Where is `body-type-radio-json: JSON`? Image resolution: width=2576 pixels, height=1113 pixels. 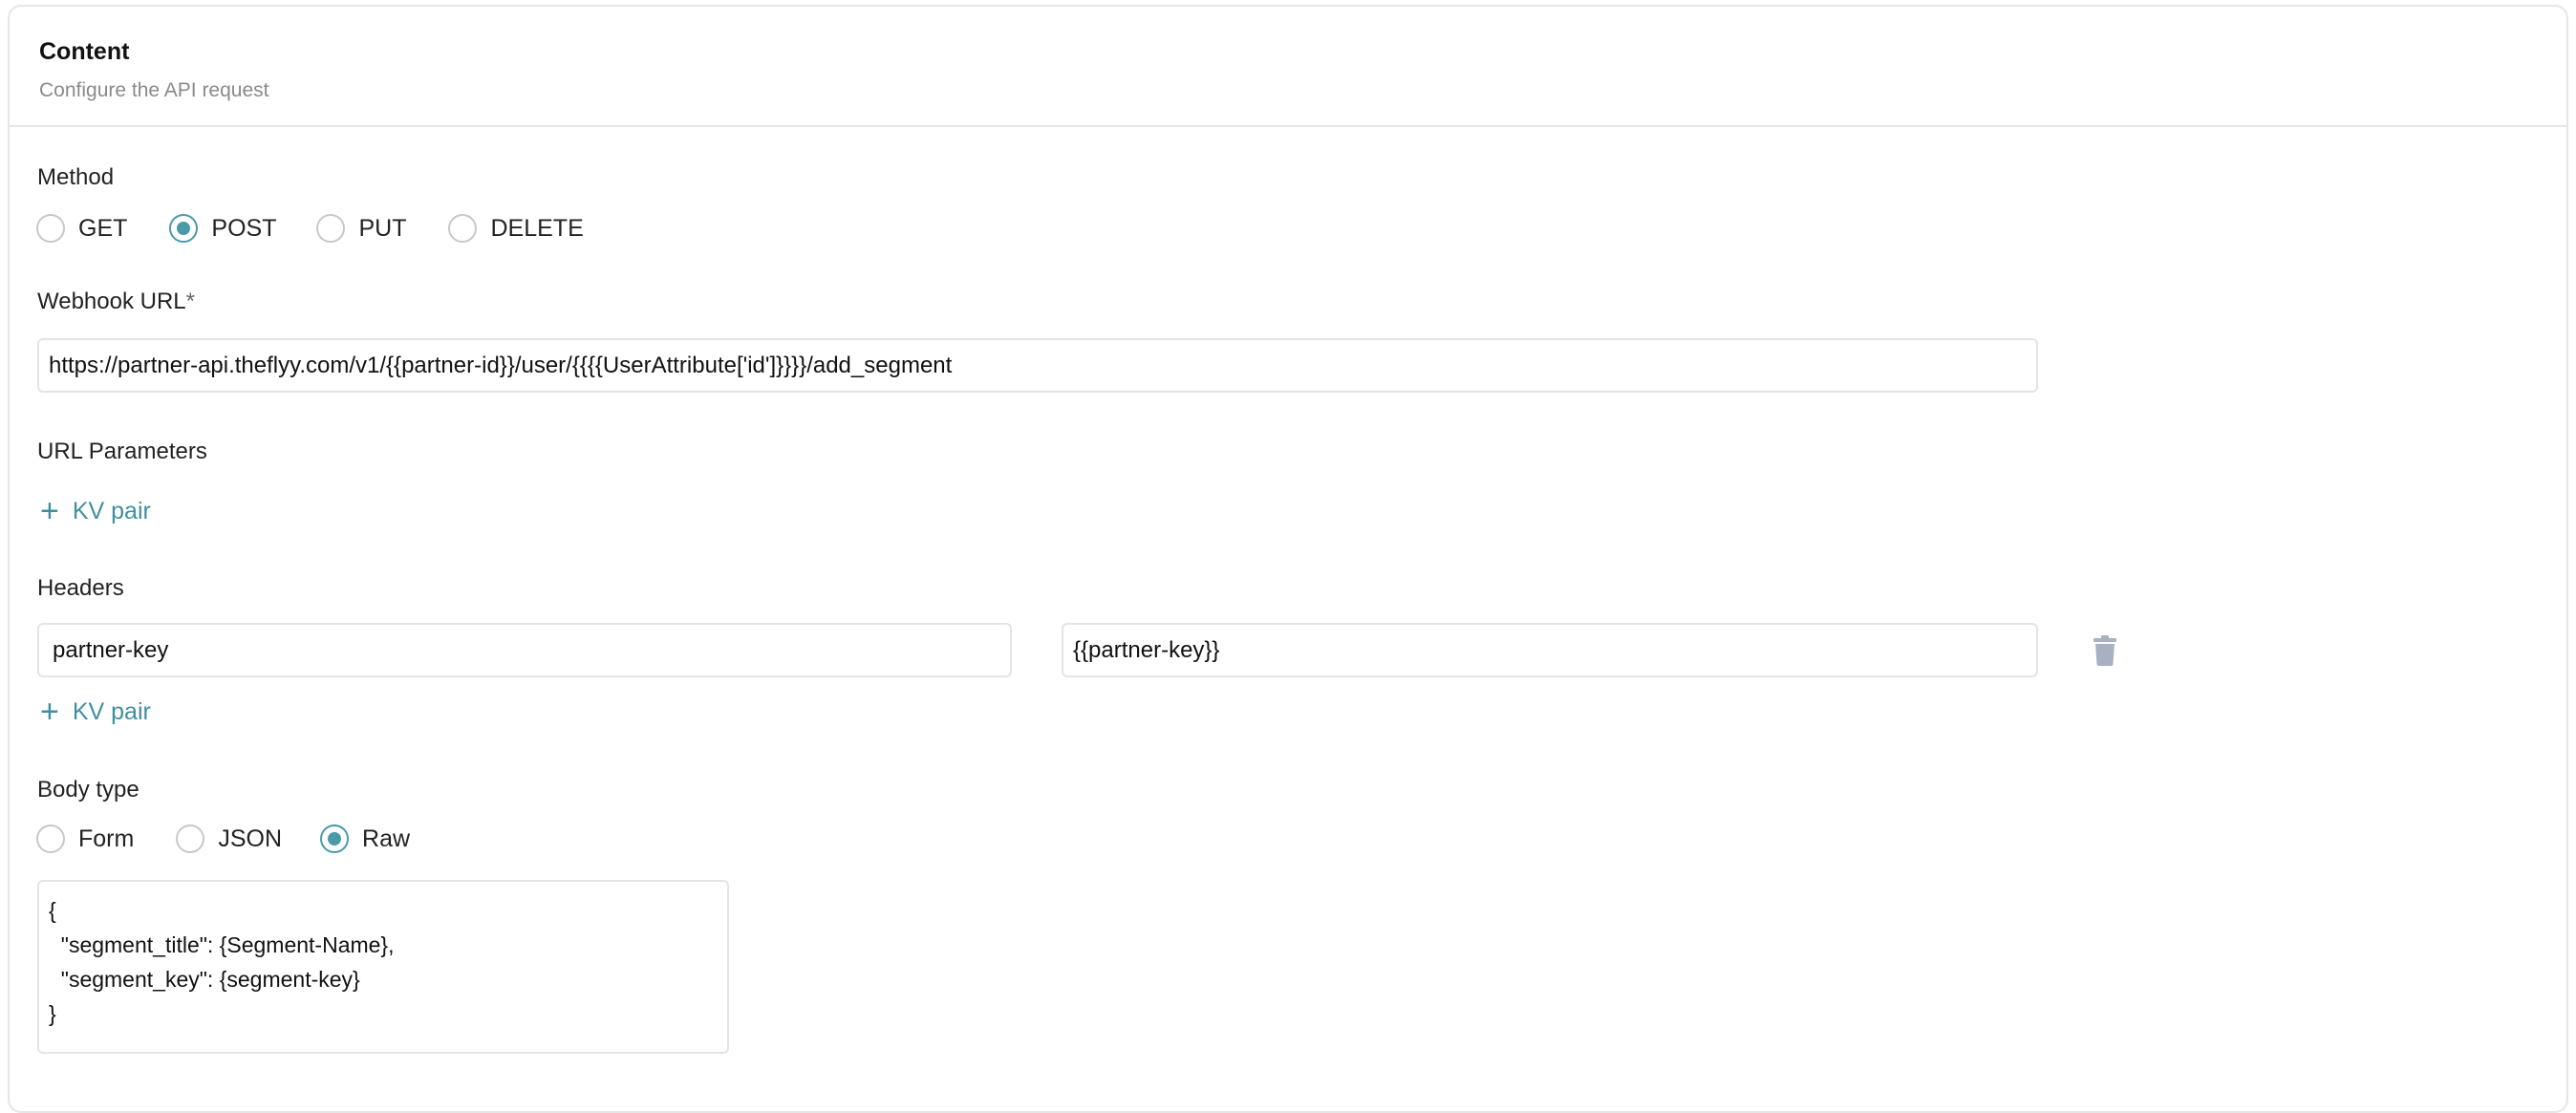
body-type-radio-json: JSON is located at coordinates (229, 838).